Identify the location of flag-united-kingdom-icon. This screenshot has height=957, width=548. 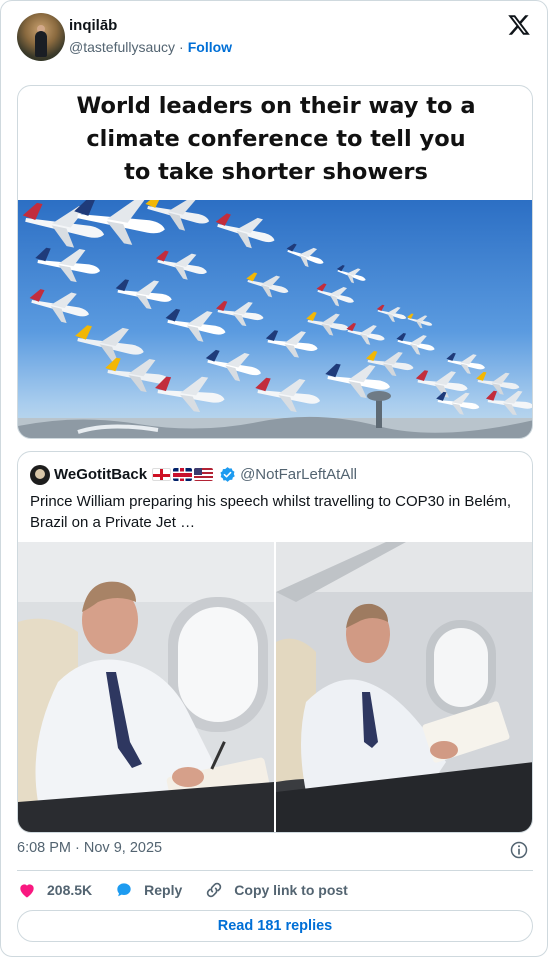
(183, 474).